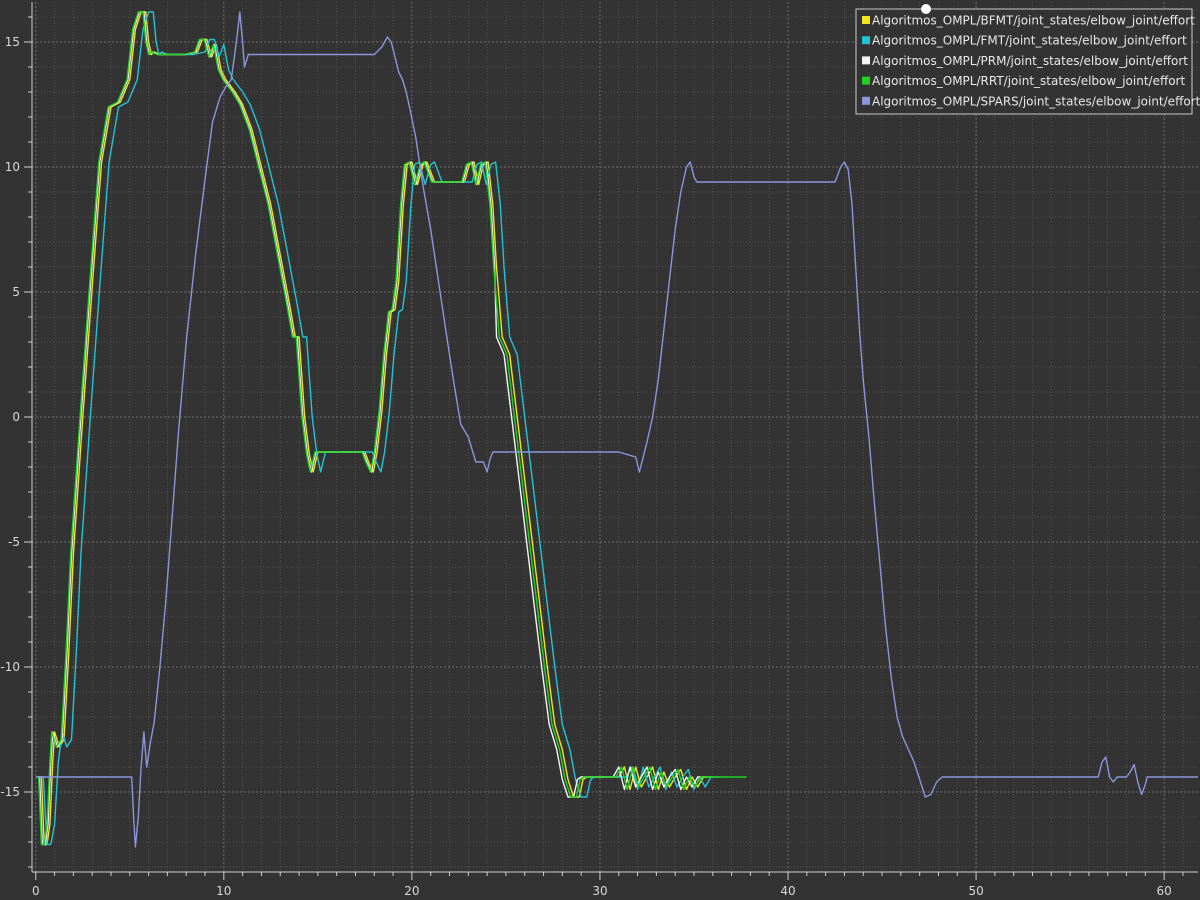  Describe the element at coordinates (10, 667) in the screenshot. I see `y-tick-label: -10` at that location.